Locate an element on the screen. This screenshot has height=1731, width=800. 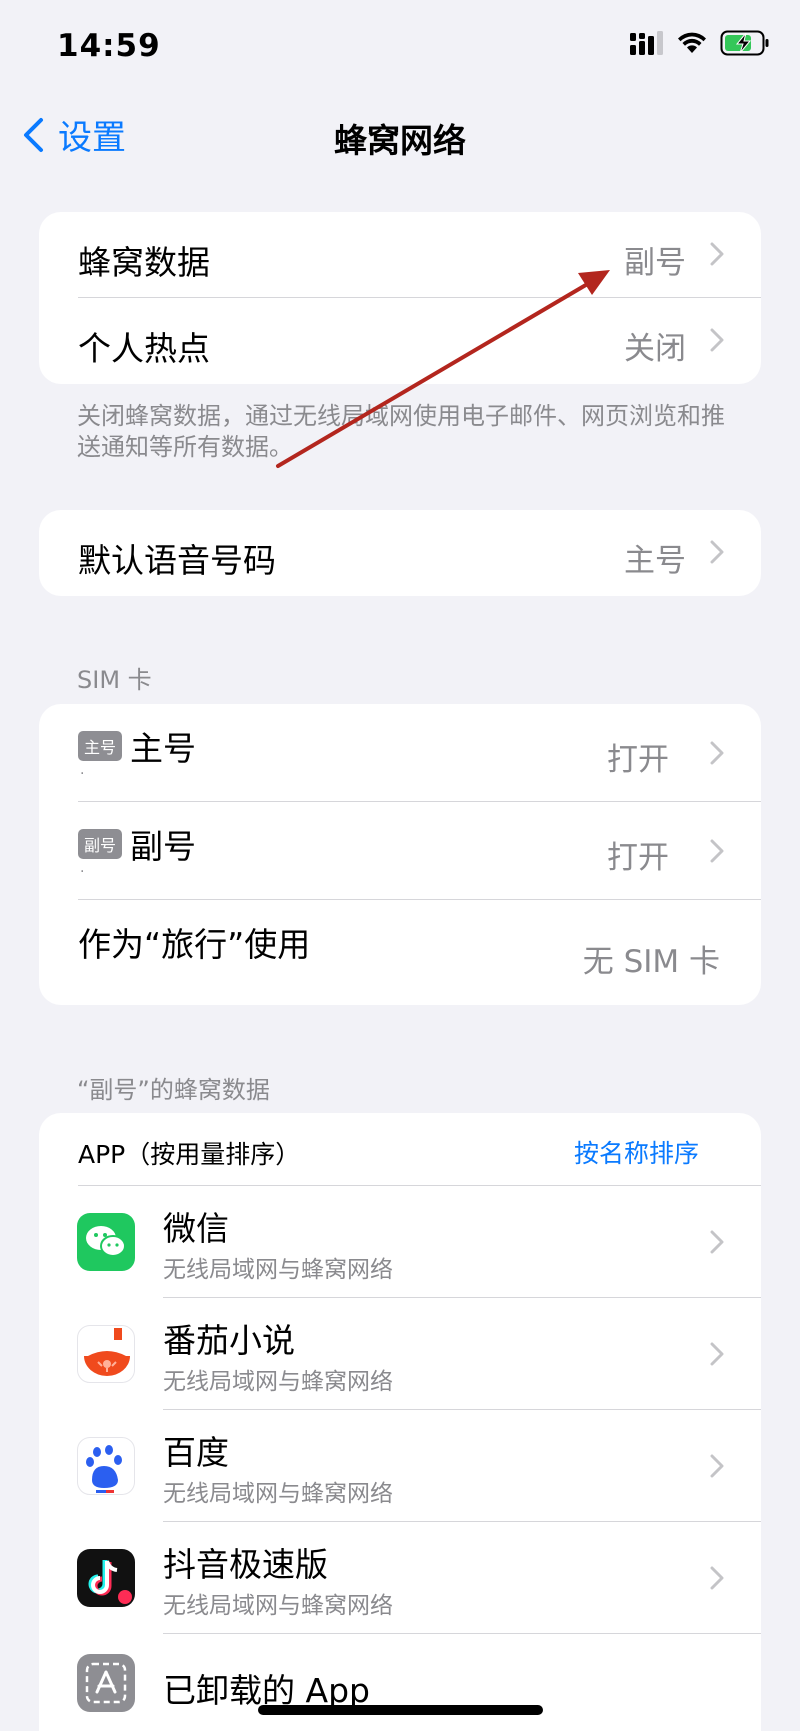
row-sim-secondary: 副号 副号 · 打开 is located at coordinates (400, 851).